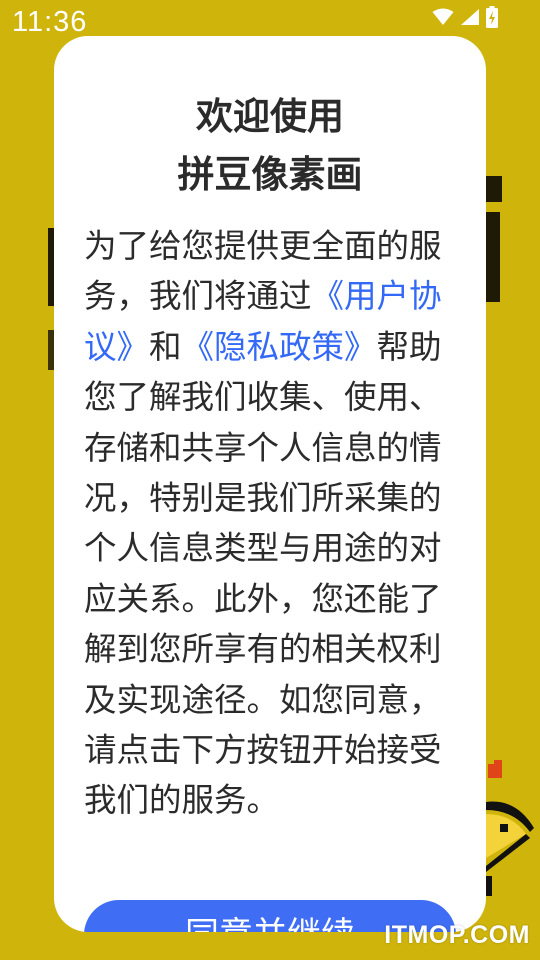  I want to click on privacy-policy-link: 《隐私政策》, so click(279, 347).